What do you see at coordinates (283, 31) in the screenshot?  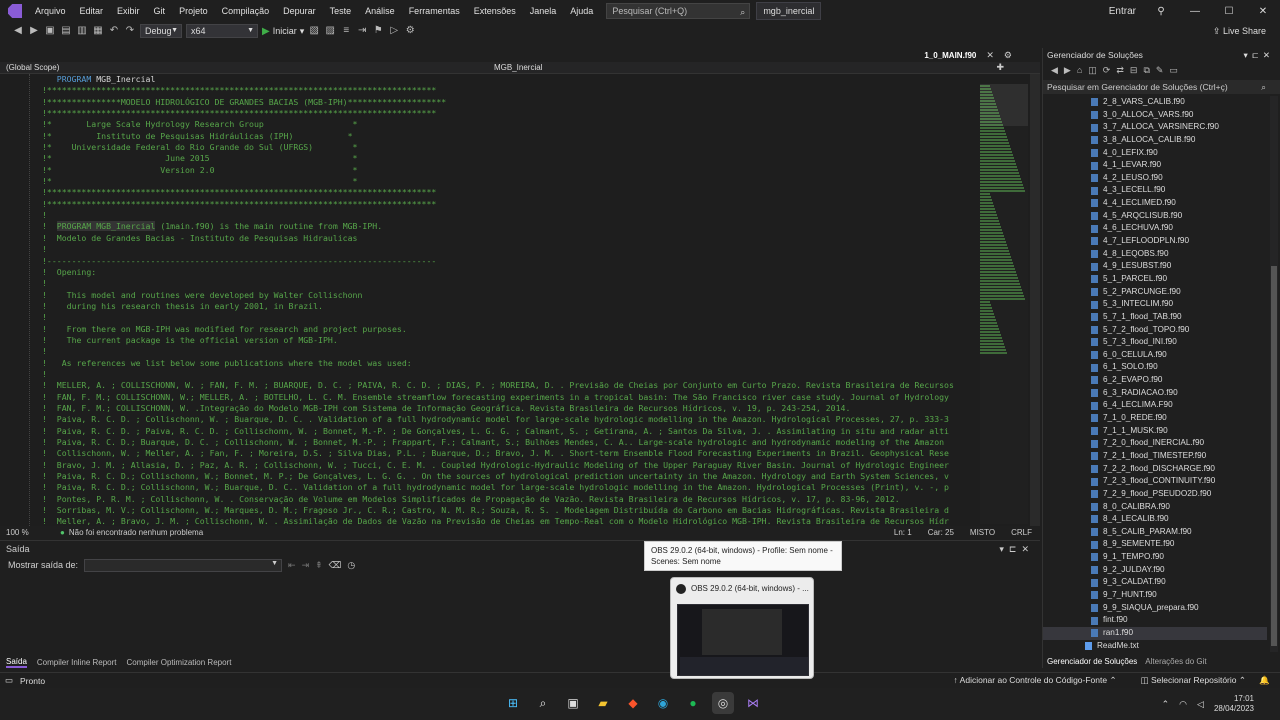 I see `start-debugging-button: ▶ Iniciar ▾` at bounding box center [283, 31].